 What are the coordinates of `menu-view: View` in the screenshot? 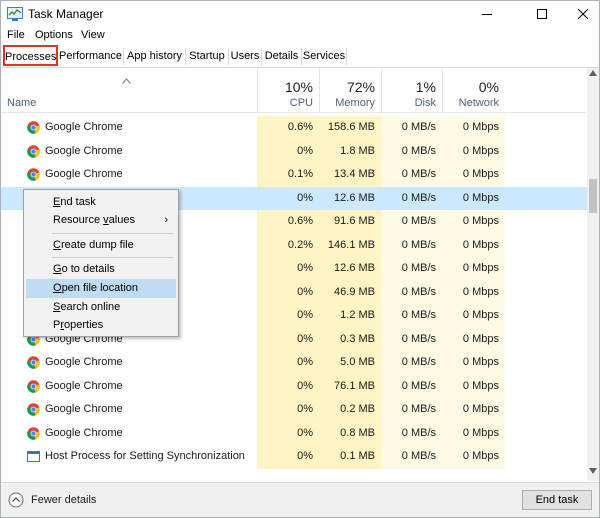 It's located at (93, 35).